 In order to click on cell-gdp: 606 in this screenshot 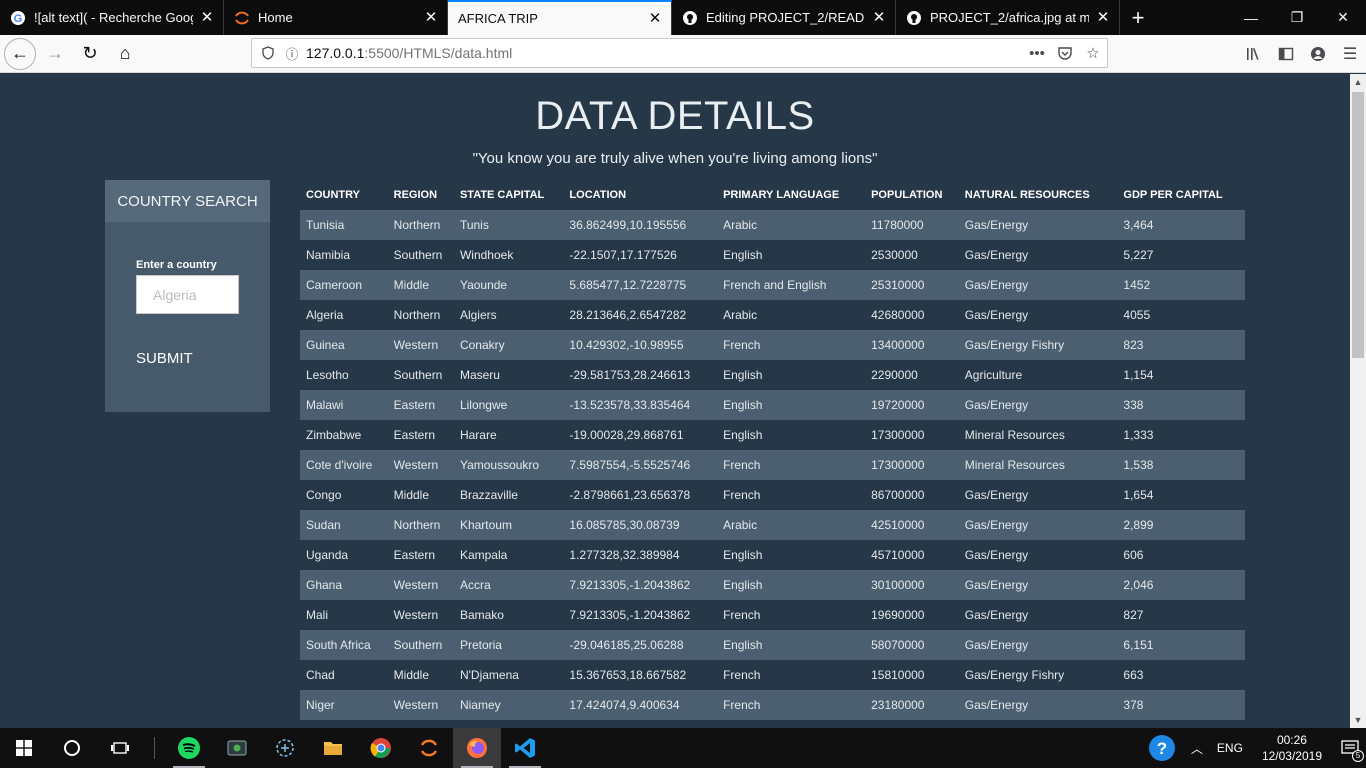, I will do `click(1133, 555)`.